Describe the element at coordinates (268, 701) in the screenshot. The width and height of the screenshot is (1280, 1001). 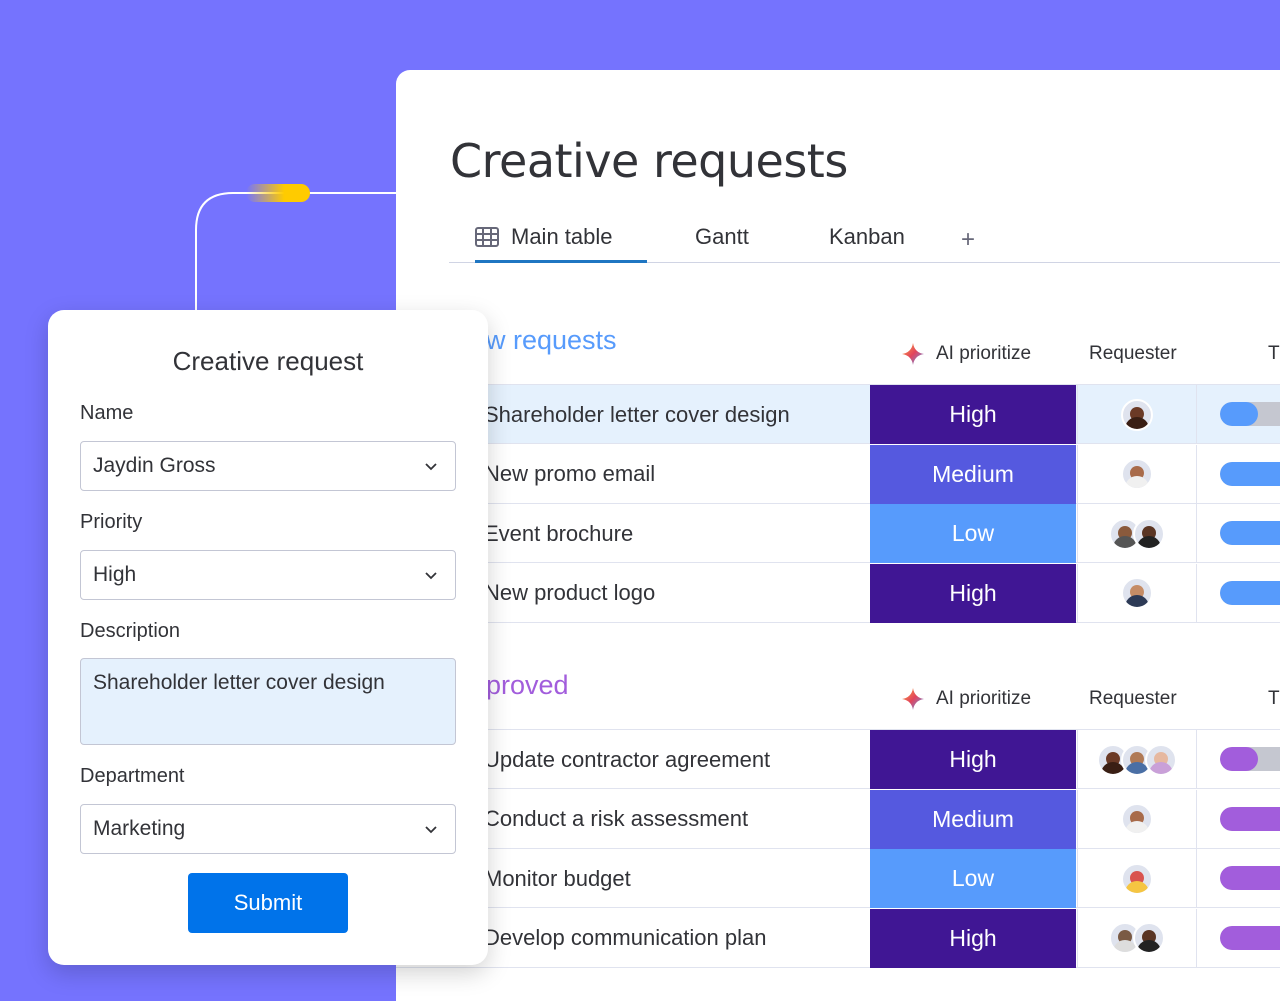
I see `description-textarea: Shareholder letter cover design` at that location.